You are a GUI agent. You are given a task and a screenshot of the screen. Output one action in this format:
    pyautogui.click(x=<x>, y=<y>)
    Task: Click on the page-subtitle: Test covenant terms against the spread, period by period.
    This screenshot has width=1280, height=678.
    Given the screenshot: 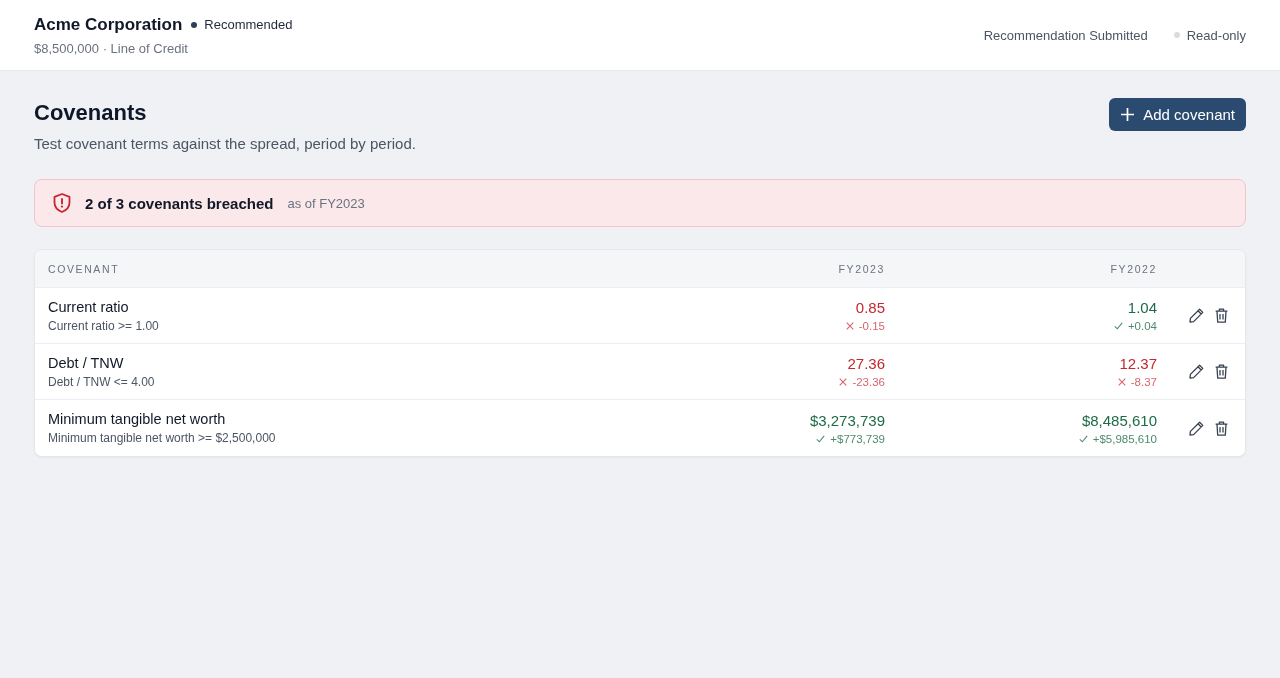 What is the action you would take?
    pyautogui.click(x=225, y=143)
    